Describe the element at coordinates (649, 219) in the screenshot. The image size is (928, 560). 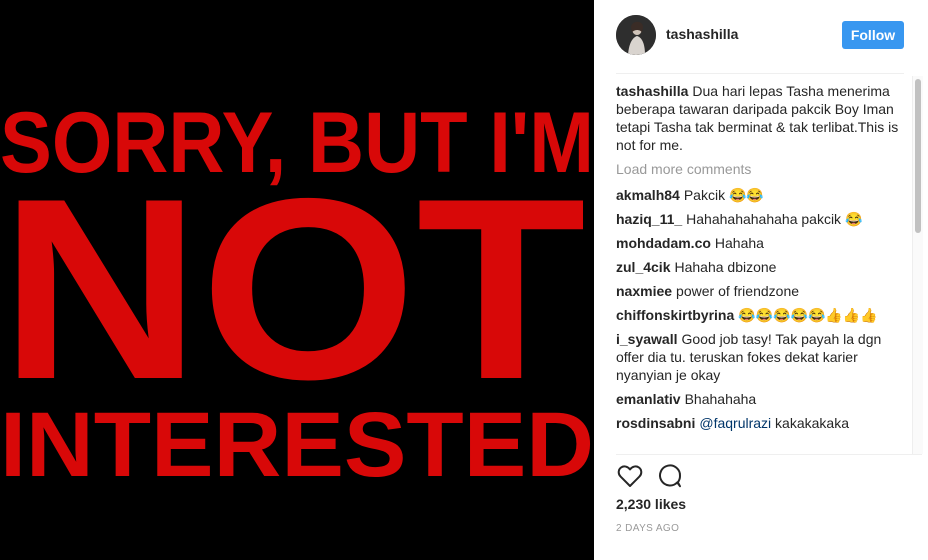
I see `comment-username: haziq_11_` at that location.